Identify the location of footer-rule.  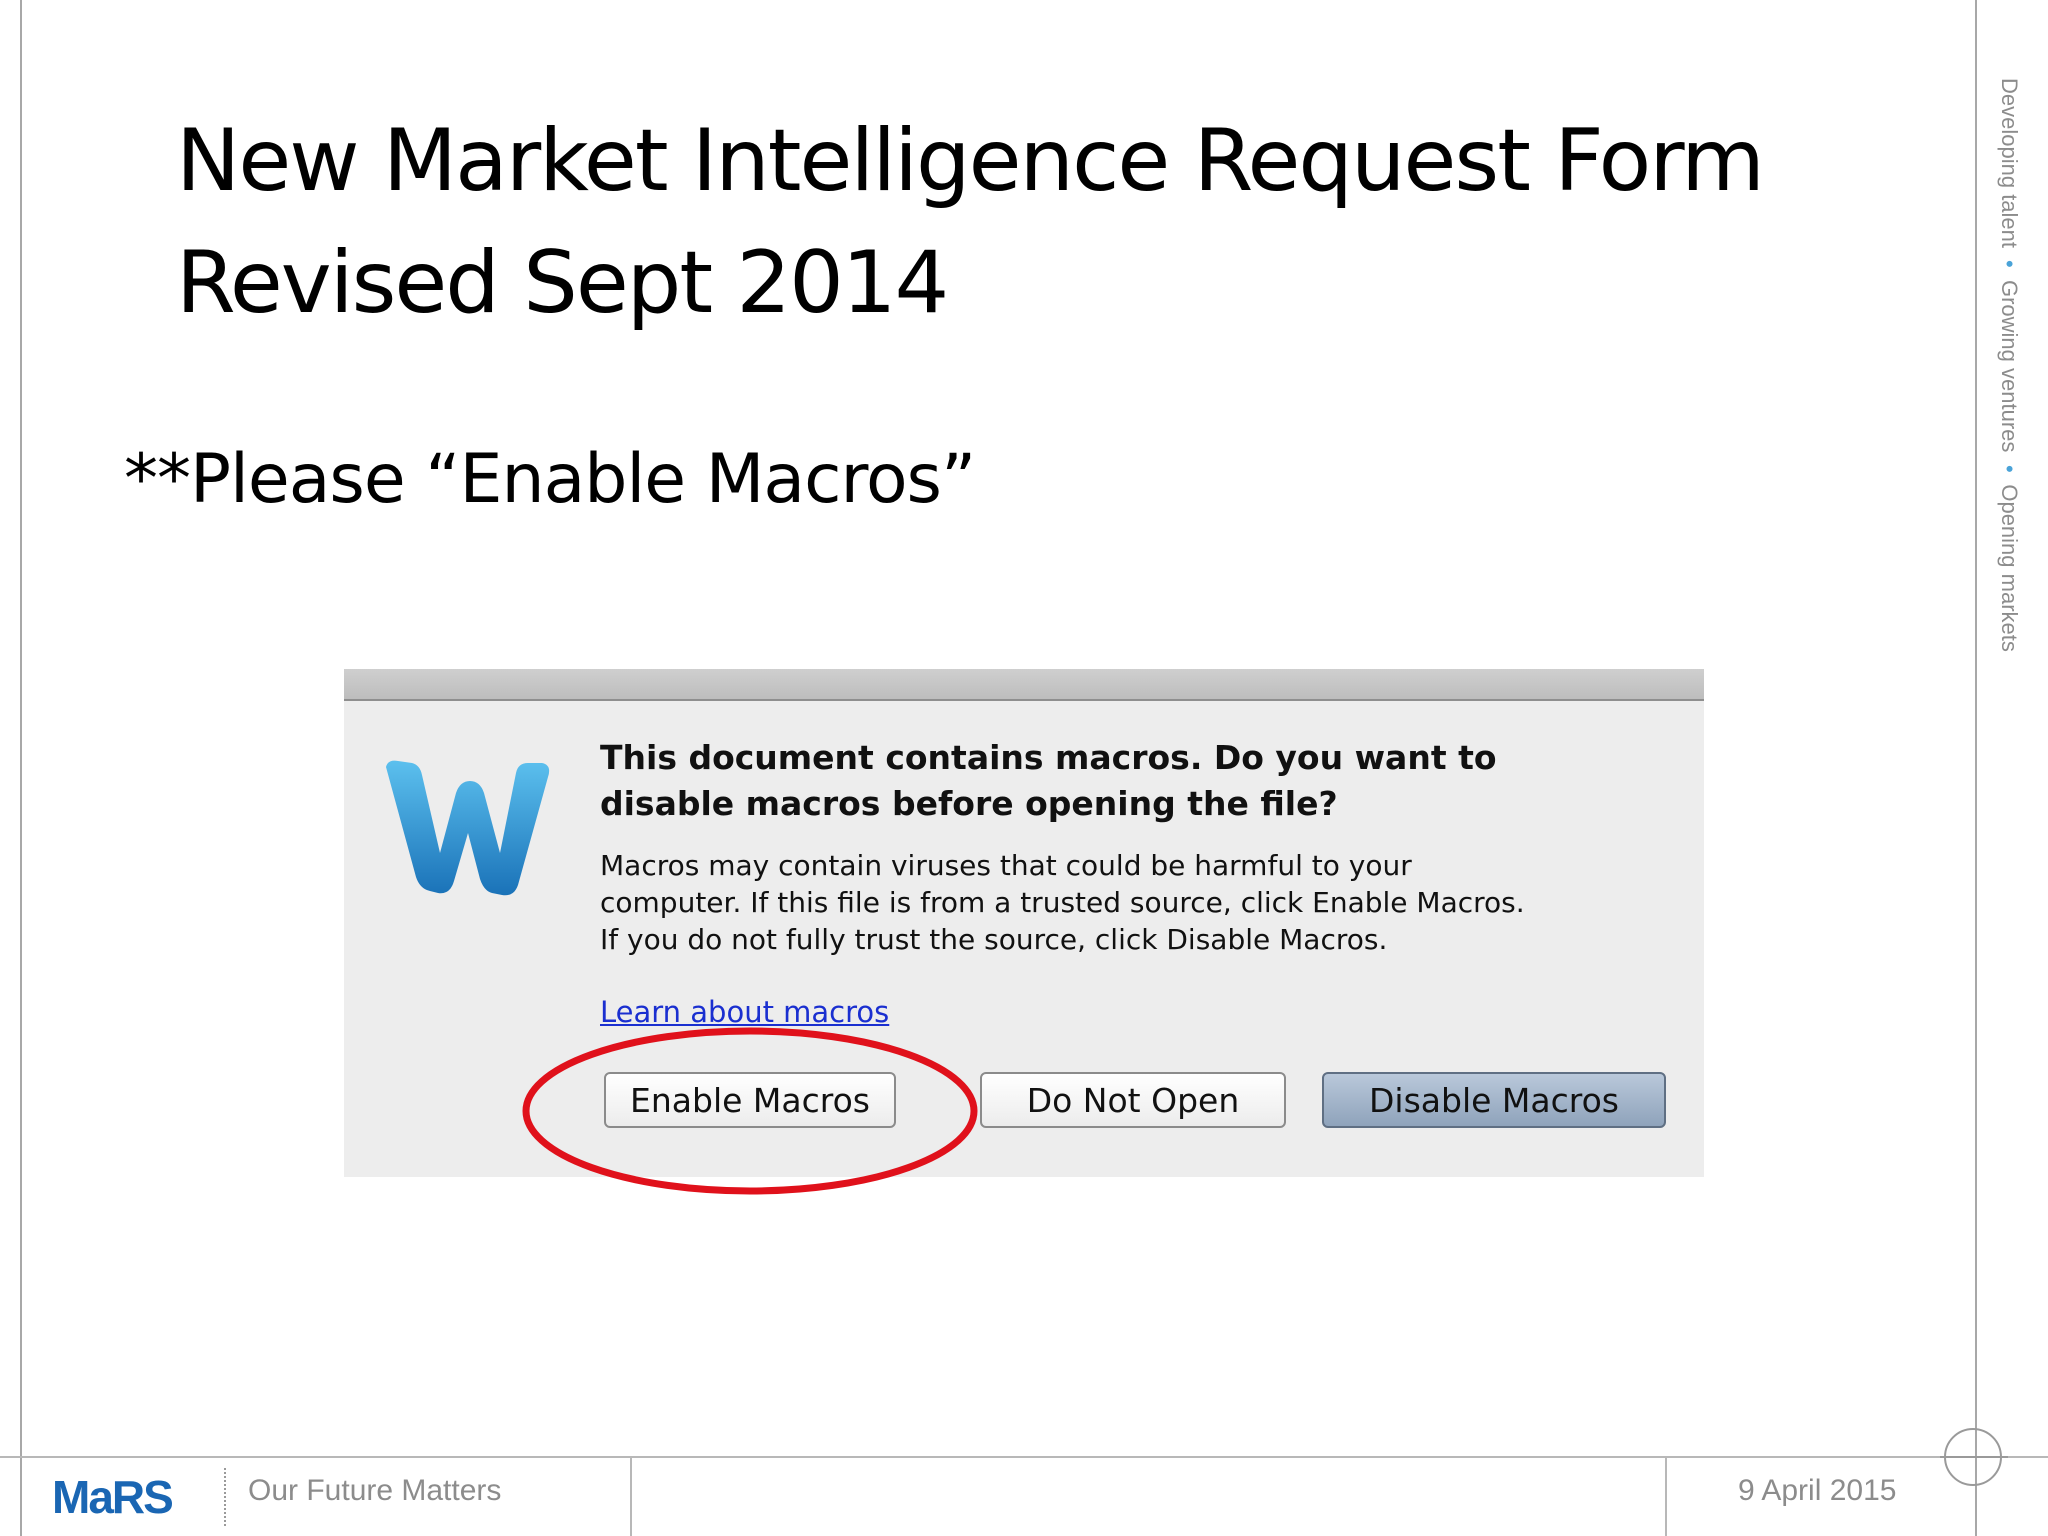
(1024, 1457).